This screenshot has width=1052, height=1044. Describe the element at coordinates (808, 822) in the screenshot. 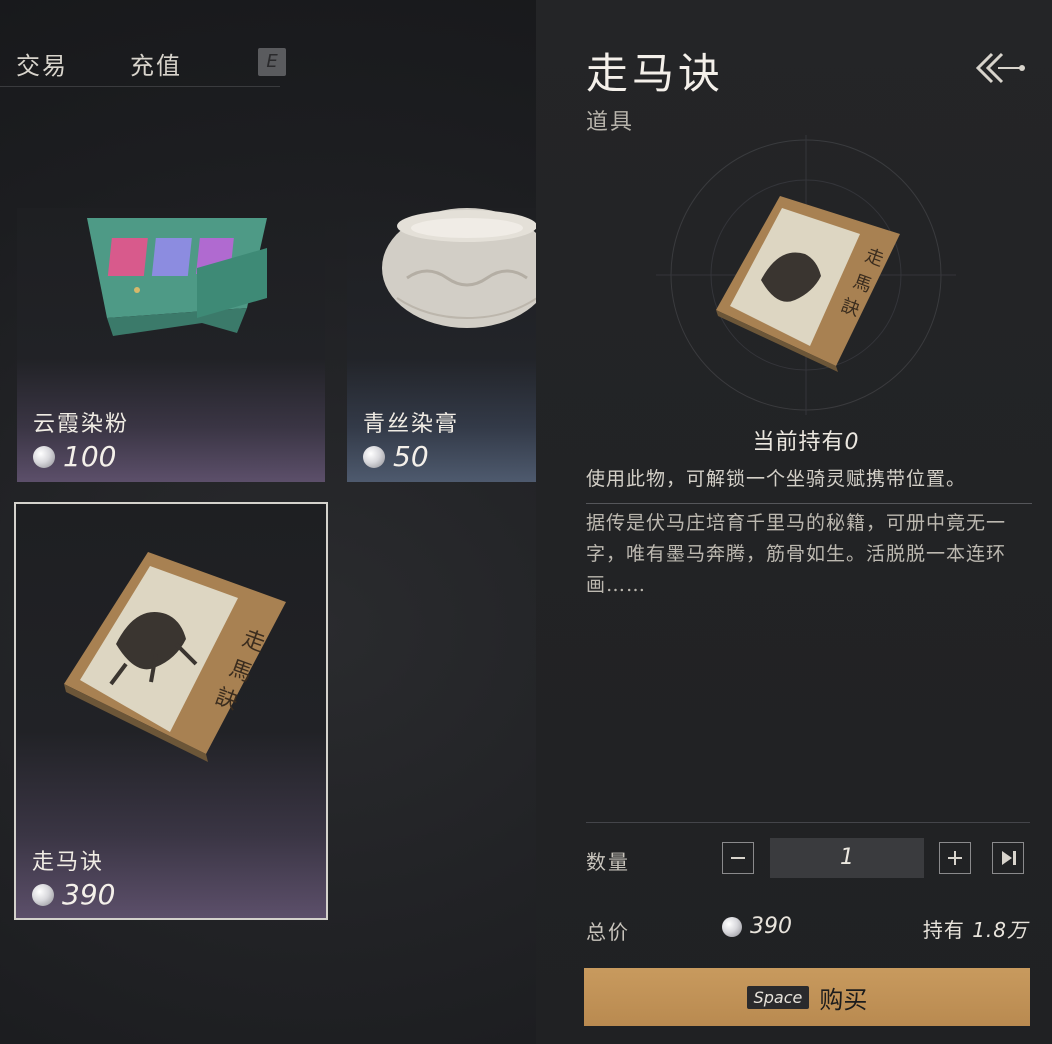

I see `divider` at that location.